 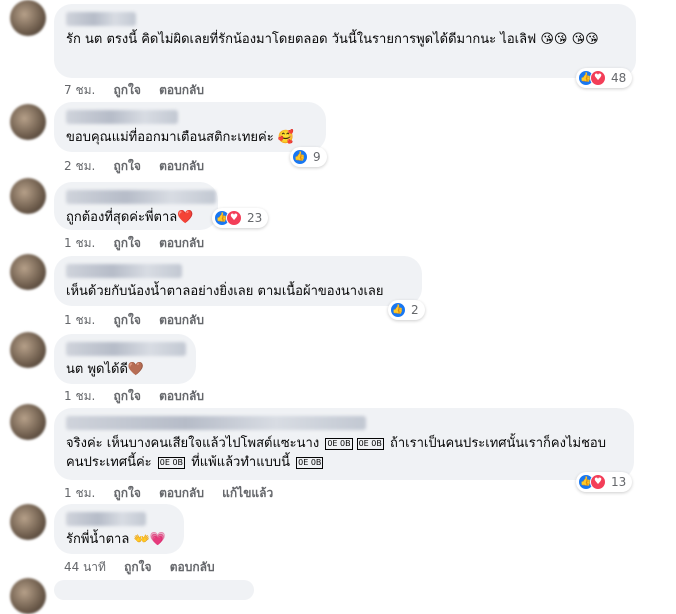 I want to click on reaction-count: 48, so click(x=619, y=78).